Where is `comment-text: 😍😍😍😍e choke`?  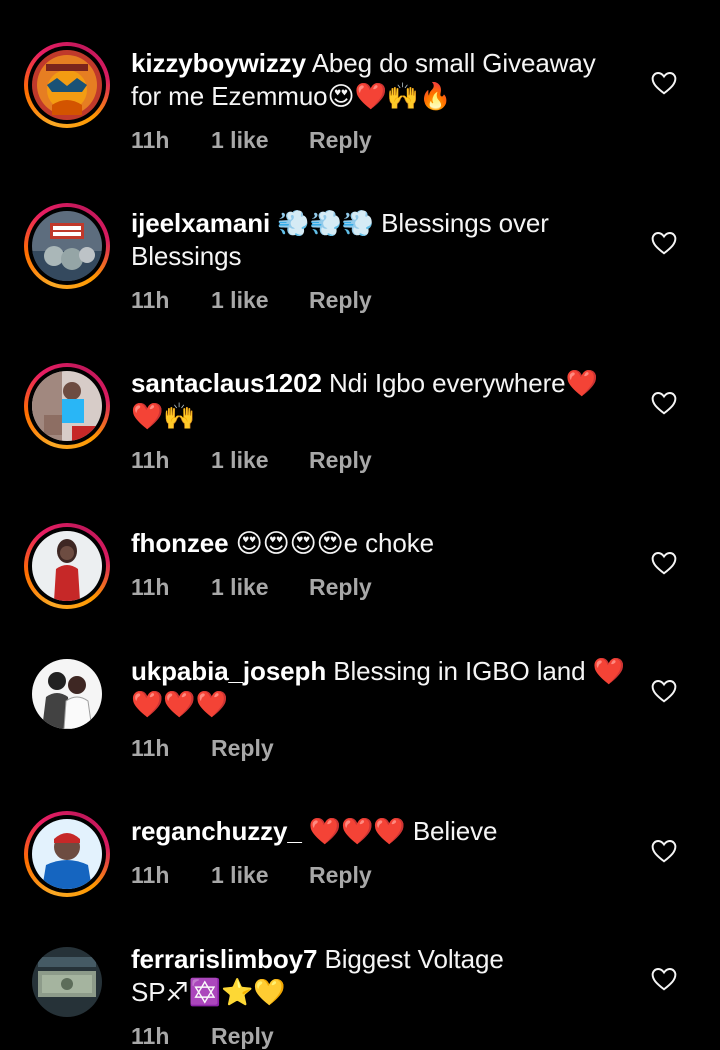
comment-text: 😍😍😍😍e choke is located at coordinates (335, 543).